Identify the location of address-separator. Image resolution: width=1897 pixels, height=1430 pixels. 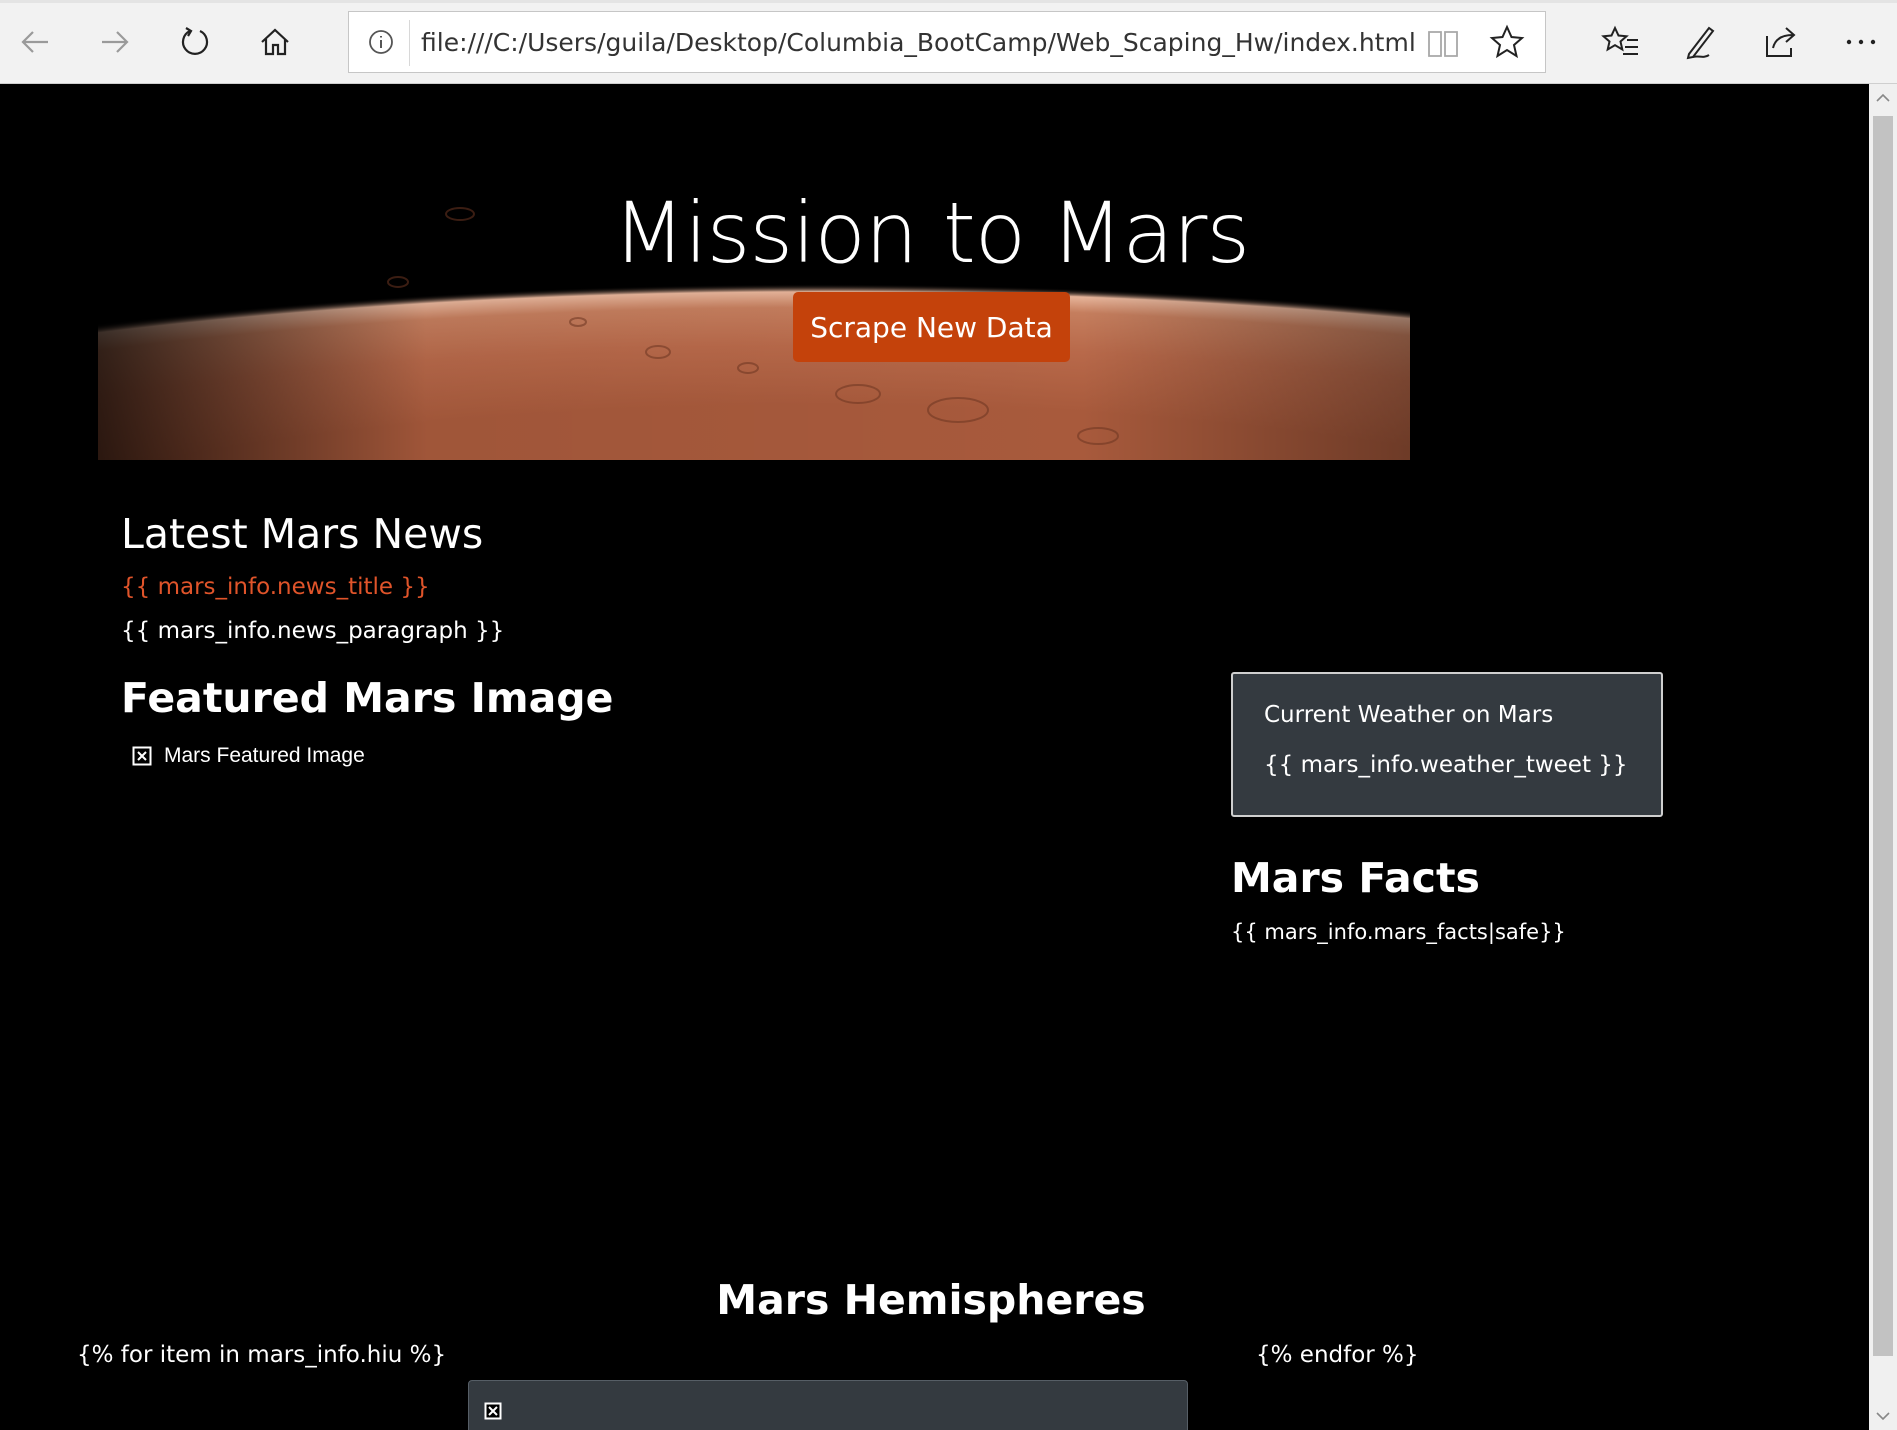
(409, 43).